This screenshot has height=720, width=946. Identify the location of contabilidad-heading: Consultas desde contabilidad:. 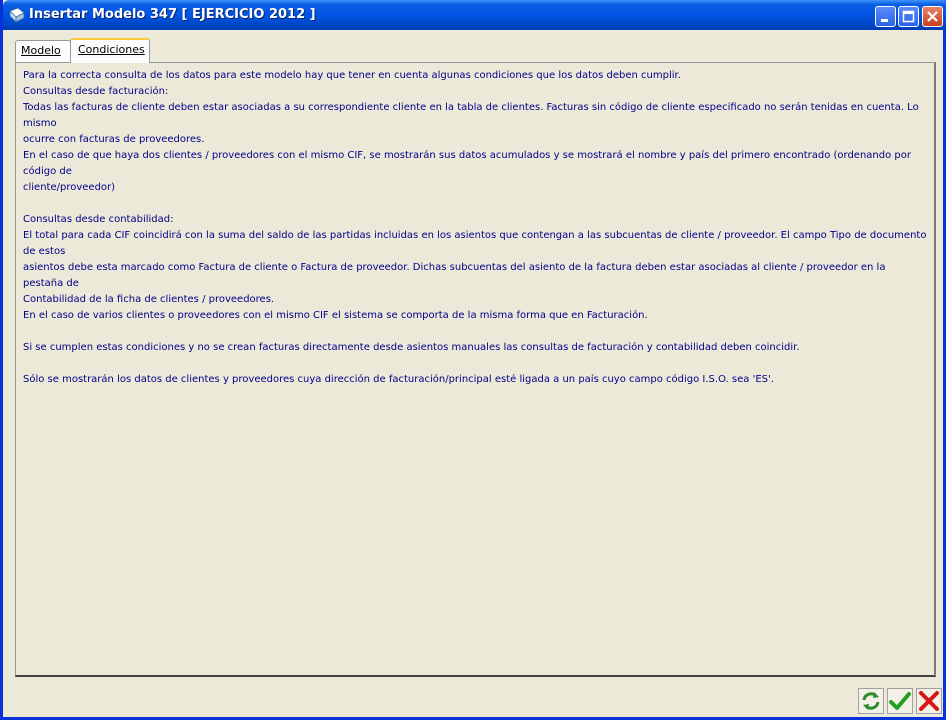
(98, 219).